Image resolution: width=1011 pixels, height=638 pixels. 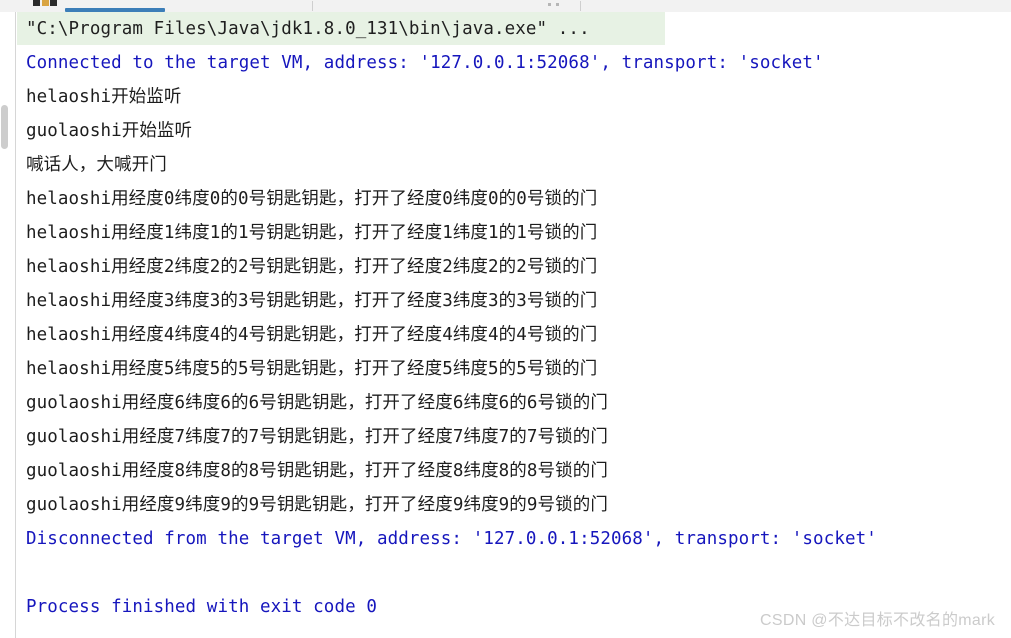 What do you see at coordinates (53, 3) in the screenshot?
I see `debug-icon` at bounding box center [53, 3].